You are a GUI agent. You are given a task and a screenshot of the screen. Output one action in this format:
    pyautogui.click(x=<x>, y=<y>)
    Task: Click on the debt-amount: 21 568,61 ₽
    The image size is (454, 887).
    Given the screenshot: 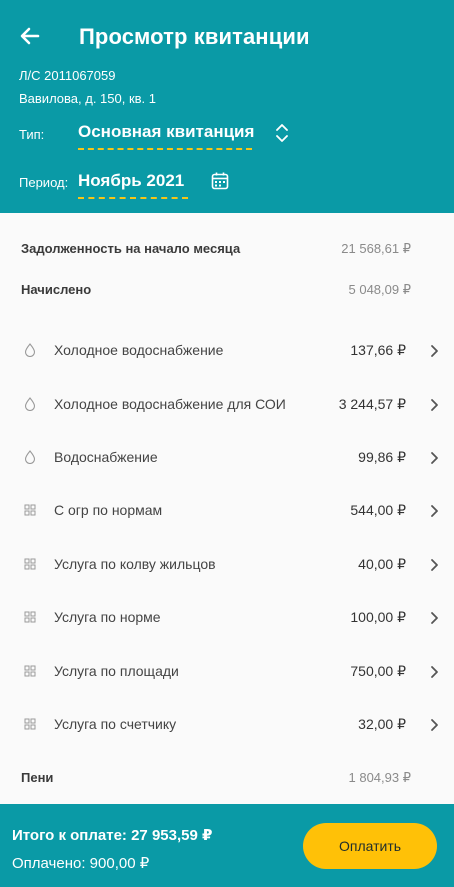 What is the action you would take?
    pyautogui.click(x=376, y=248)
    